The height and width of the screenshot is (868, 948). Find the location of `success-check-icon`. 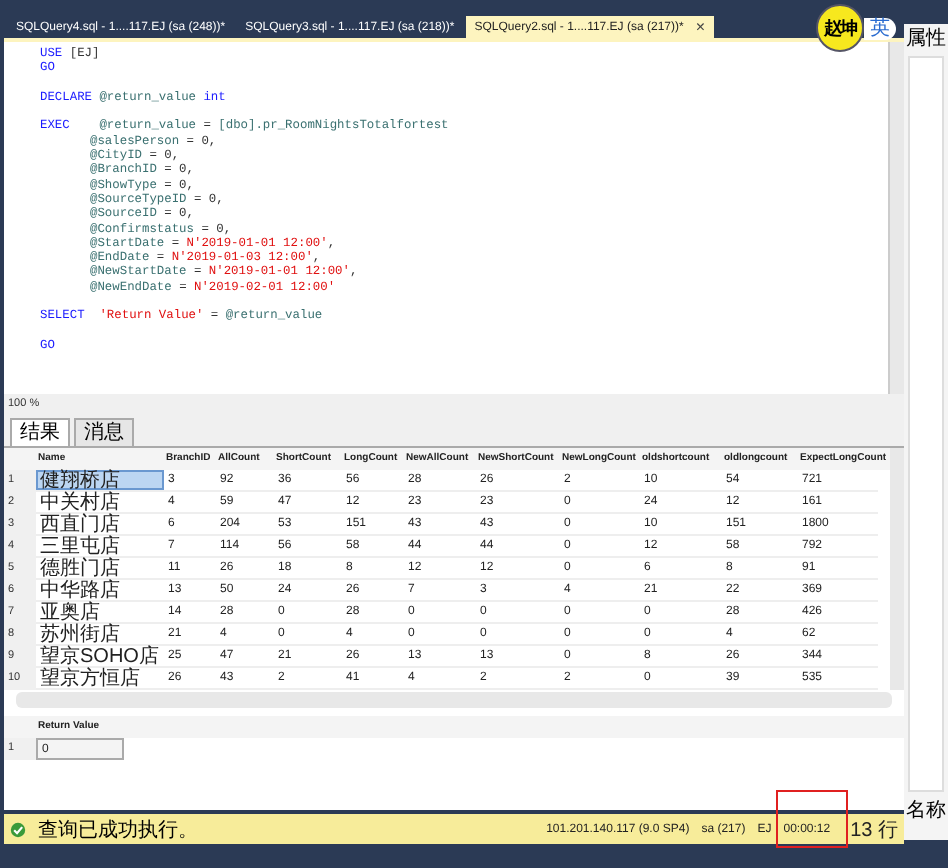

success-check-icon is located at coordinates (18, 829).